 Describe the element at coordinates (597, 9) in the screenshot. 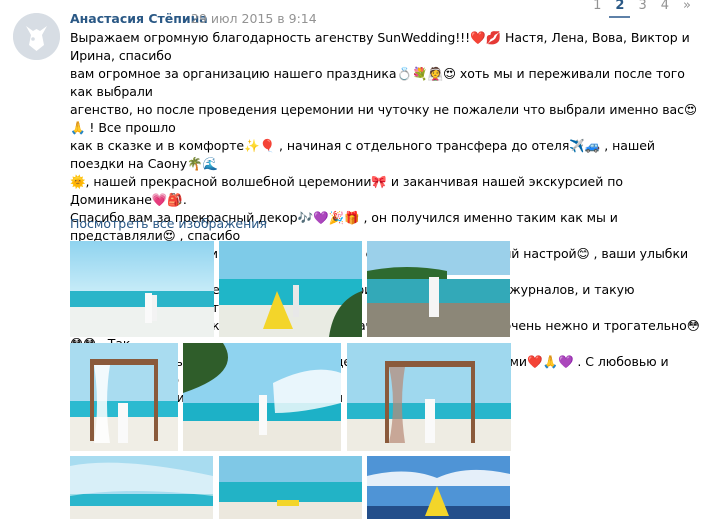

I see `pager-1: 1` at that location.